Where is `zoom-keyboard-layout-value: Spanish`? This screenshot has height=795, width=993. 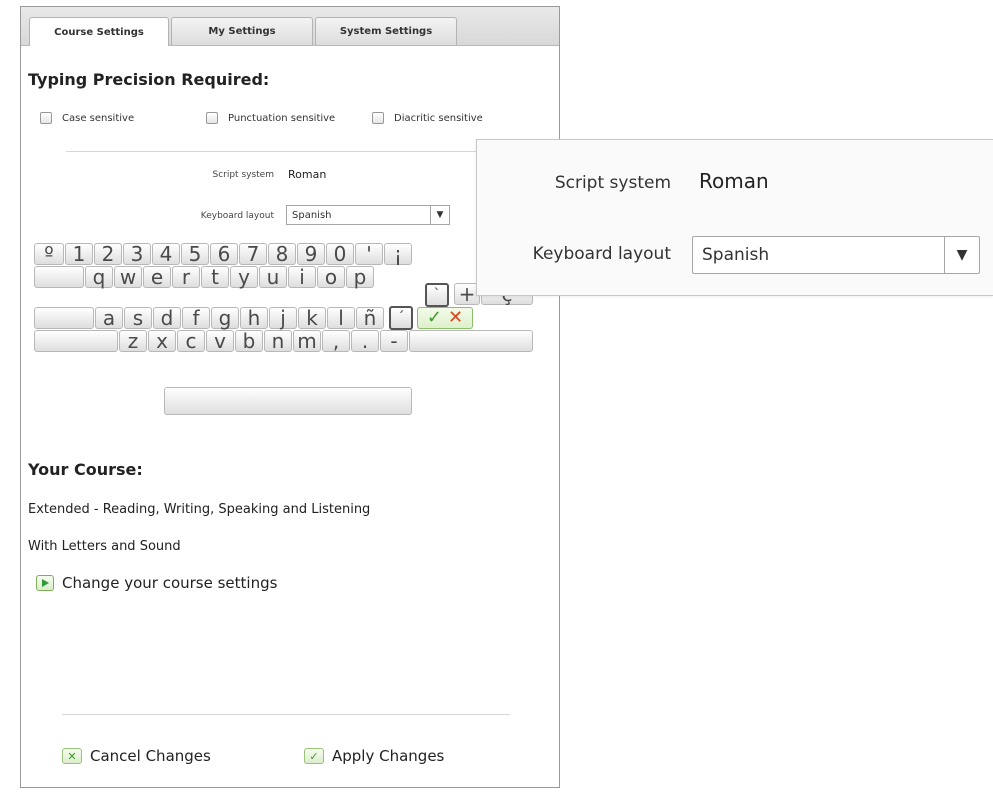
zoom-keyboard-layout-value: Spanish is located at coordinates (736, 255).